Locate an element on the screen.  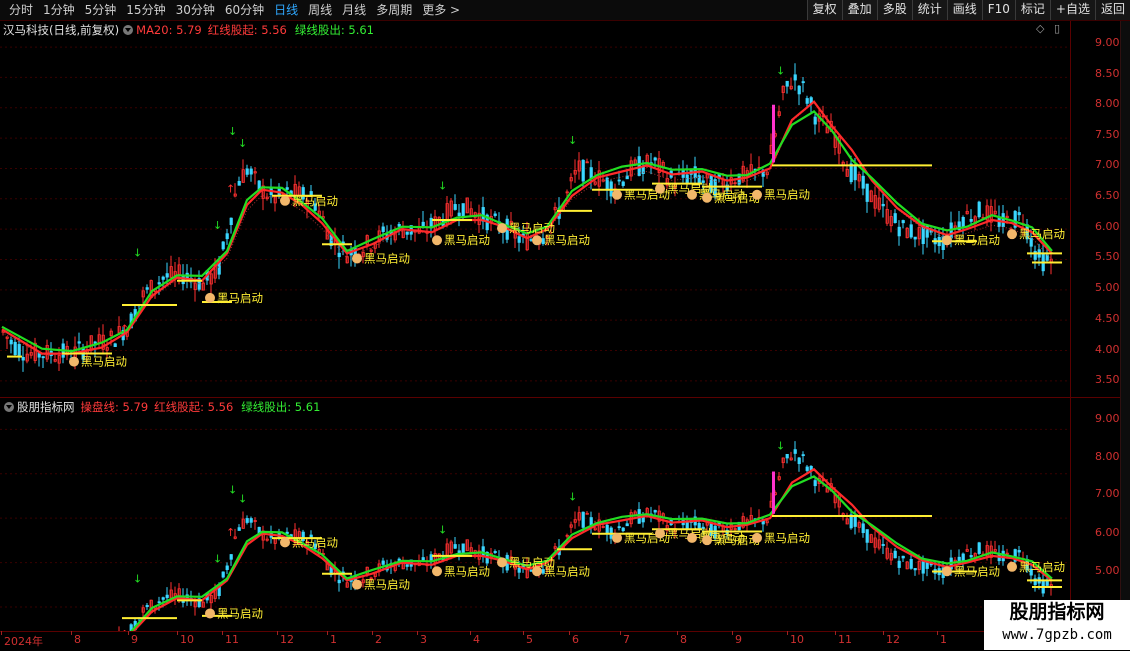
watermark-title: 股朋指标网 is located at coordinates (1057, 612).